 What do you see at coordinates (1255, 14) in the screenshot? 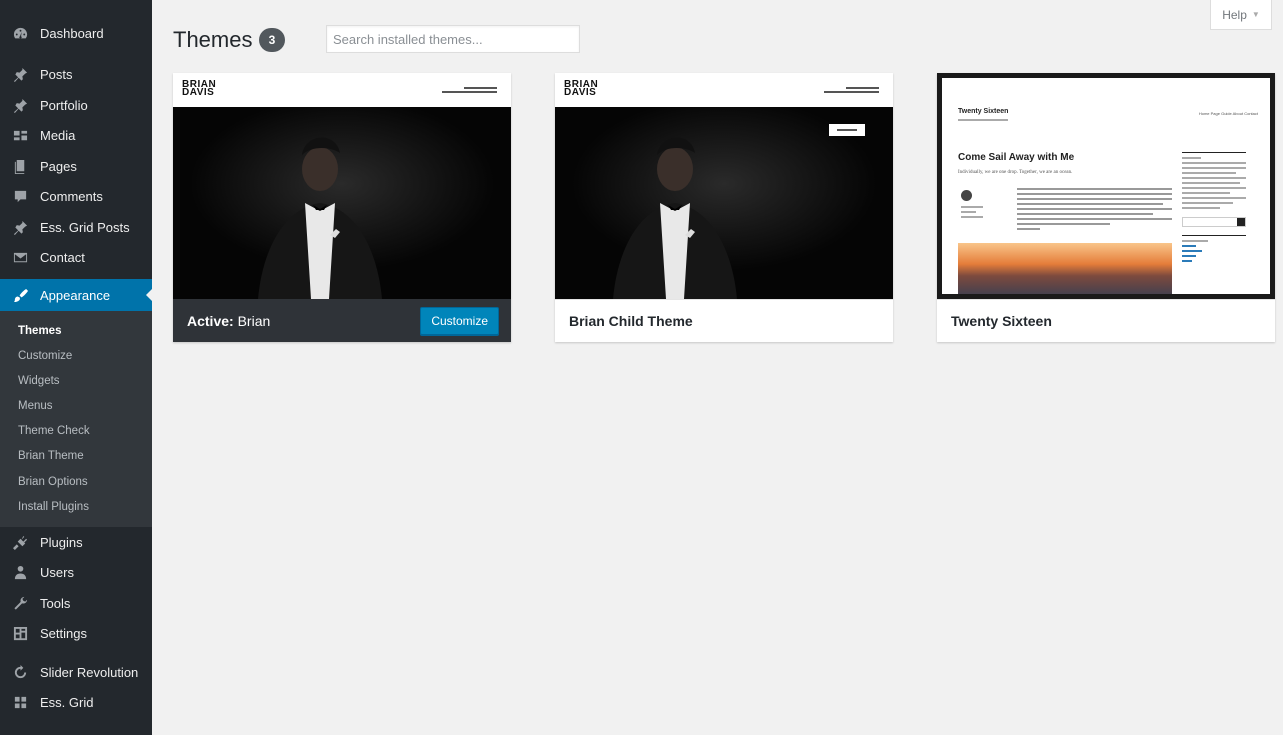
I see `chevron-down-icon: ▼` at bounding box center [1255, 14].